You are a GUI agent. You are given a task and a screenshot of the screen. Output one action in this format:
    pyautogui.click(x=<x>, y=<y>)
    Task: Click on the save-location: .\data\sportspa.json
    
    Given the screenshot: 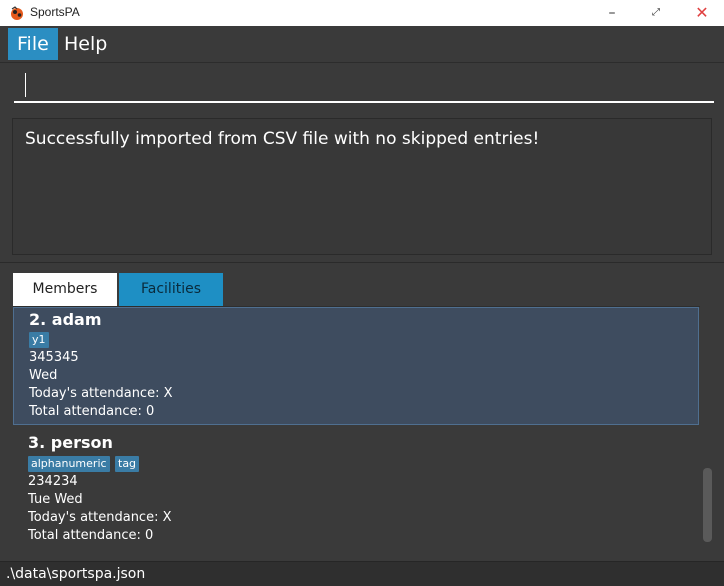 What is the action you would take?
    pyautogui.click(x=76, y=574)
    